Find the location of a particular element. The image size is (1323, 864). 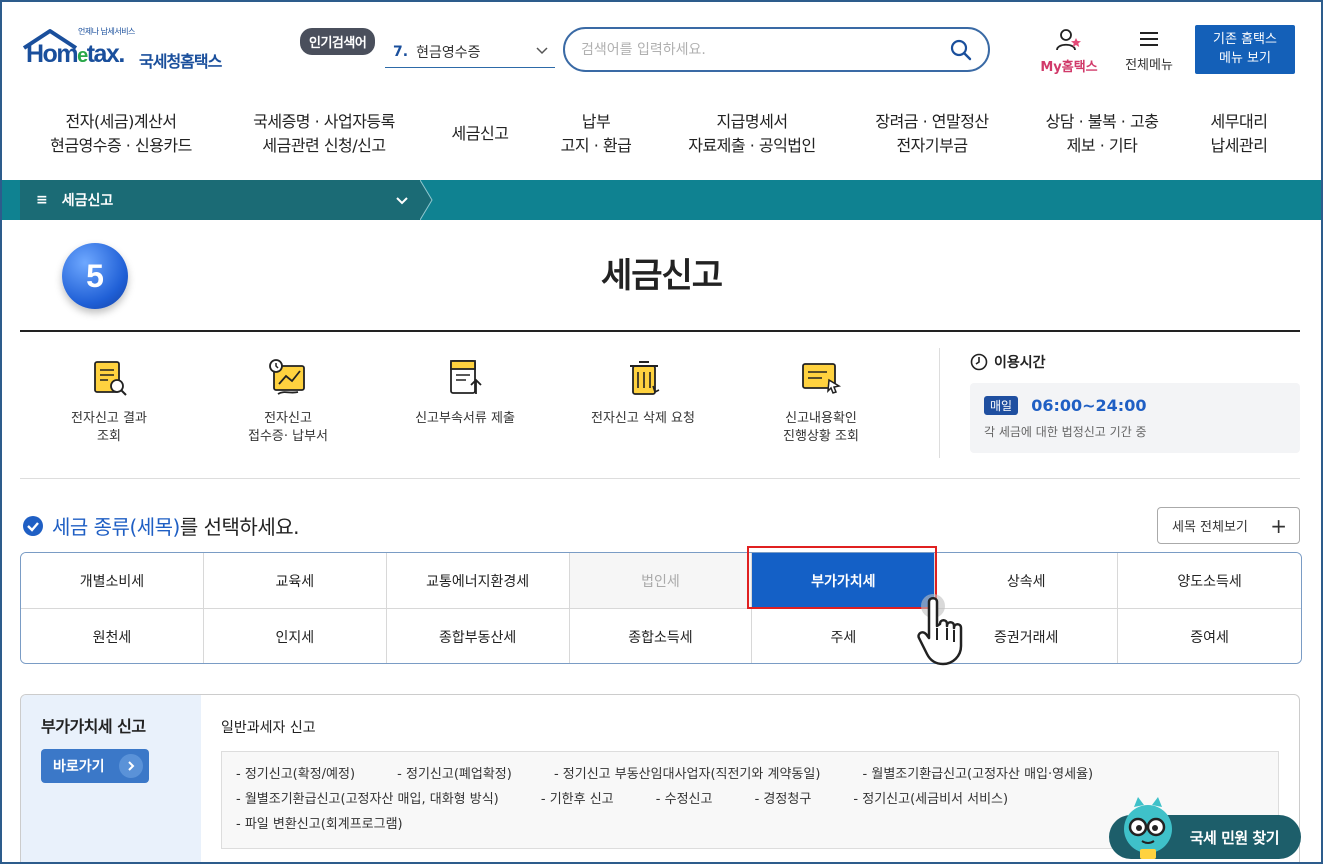

plus-icon: + is located at coordinates (1278, 525).